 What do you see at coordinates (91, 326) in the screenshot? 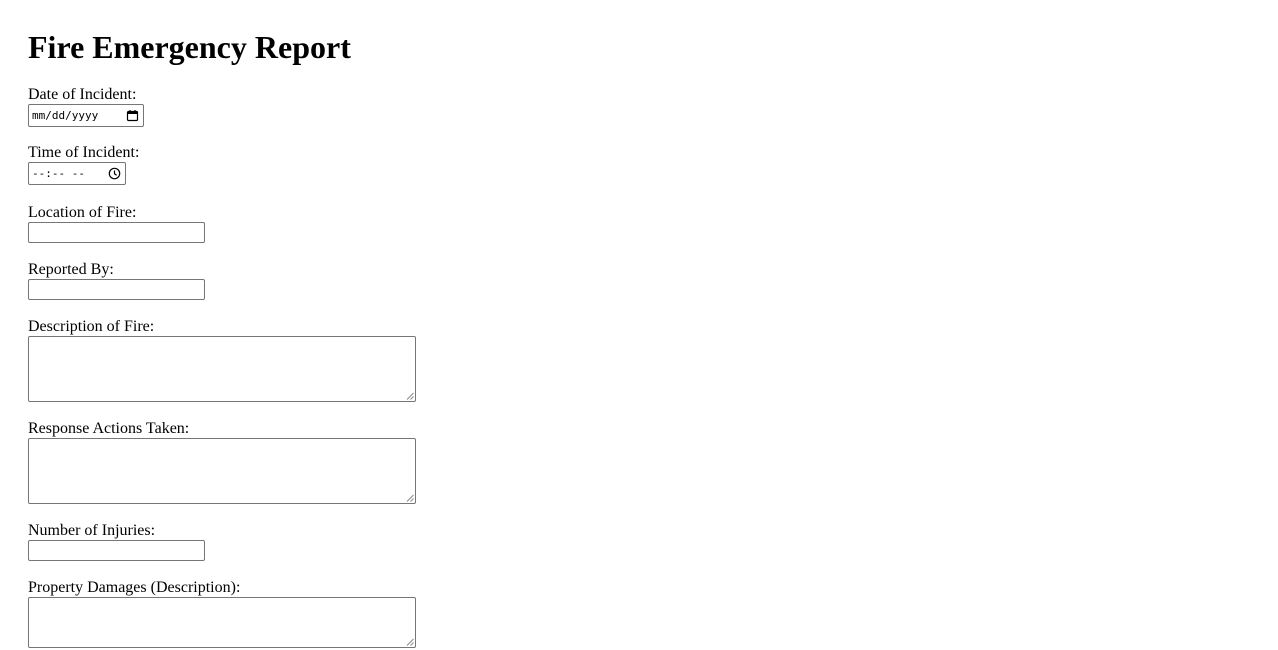
I see `description-label: Description of Fire:` at bounding box center [91, 326].